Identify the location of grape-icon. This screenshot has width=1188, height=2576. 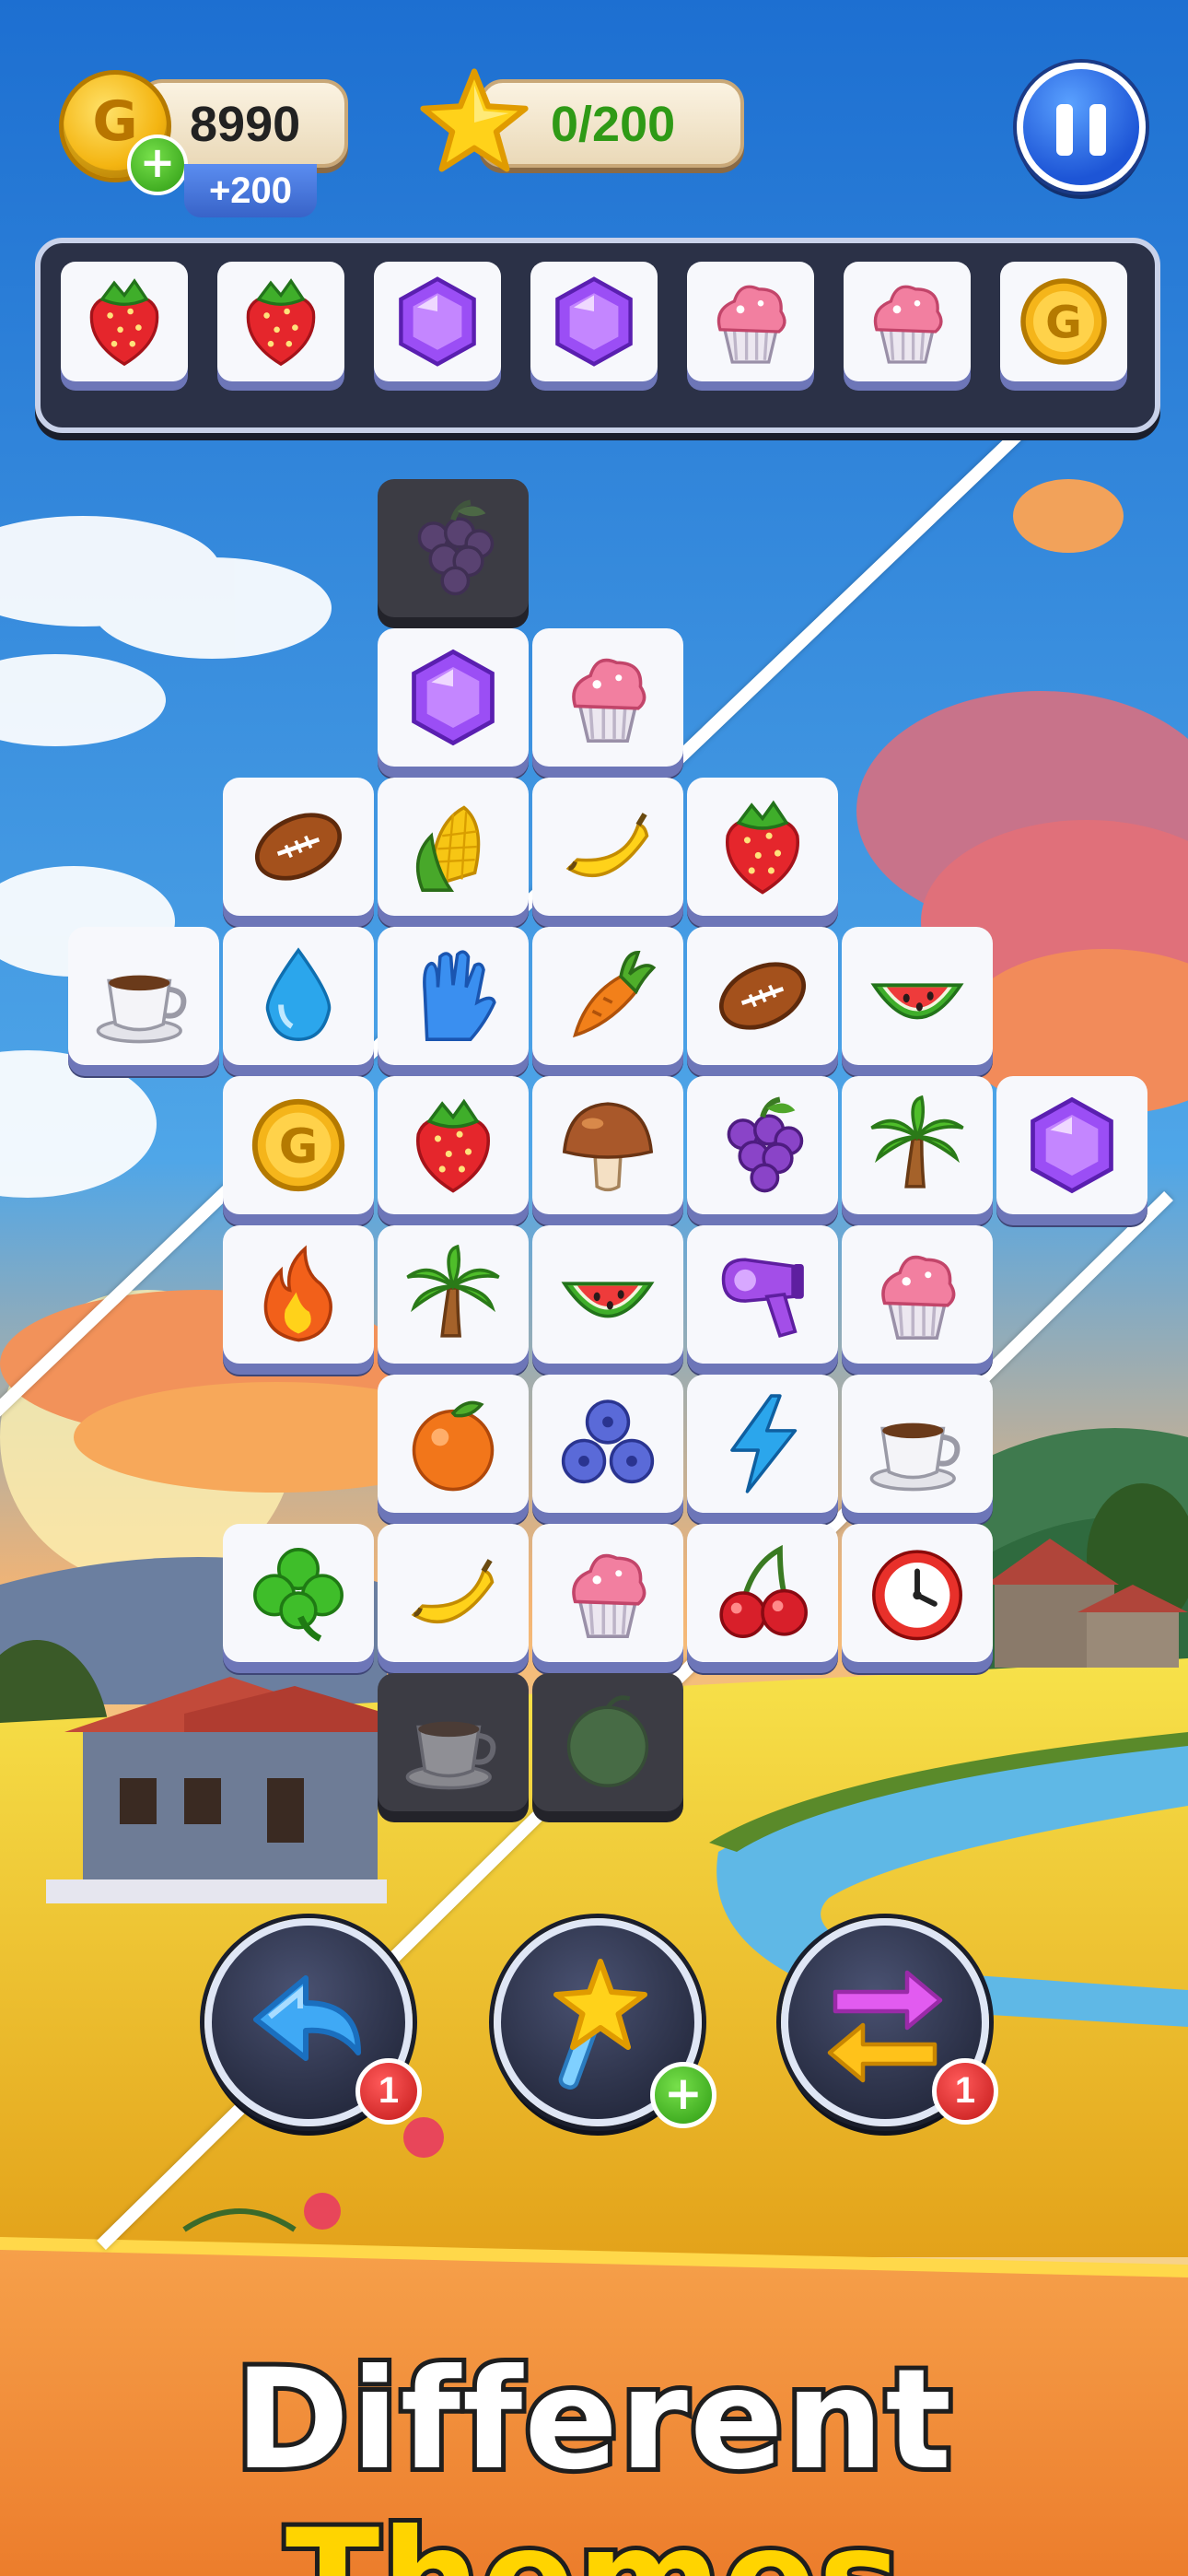
(765, 1144).